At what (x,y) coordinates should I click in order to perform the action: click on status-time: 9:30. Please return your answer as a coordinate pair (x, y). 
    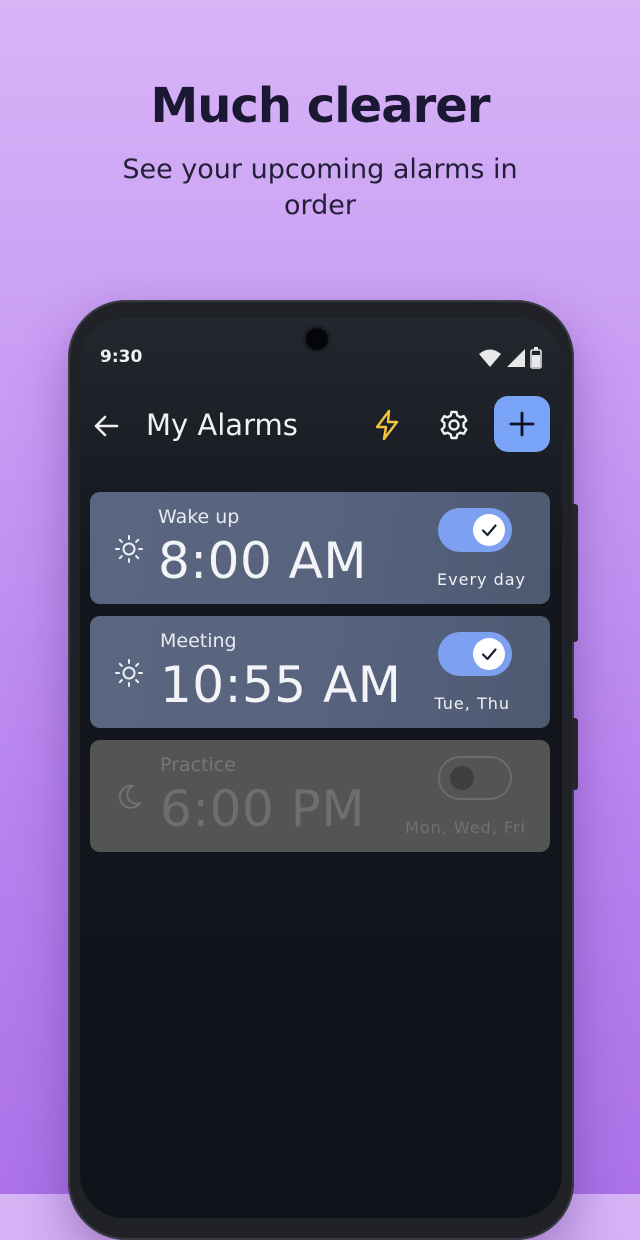
    Looking at the image, I should click on (121, 357).